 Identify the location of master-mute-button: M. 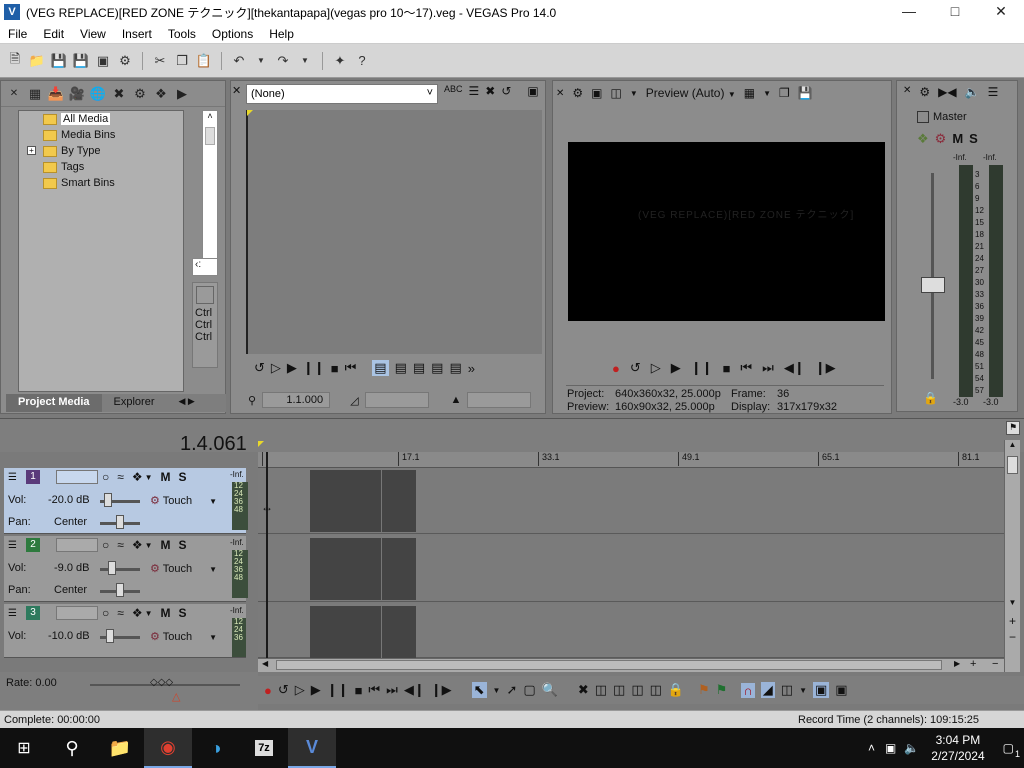
(957, 139).